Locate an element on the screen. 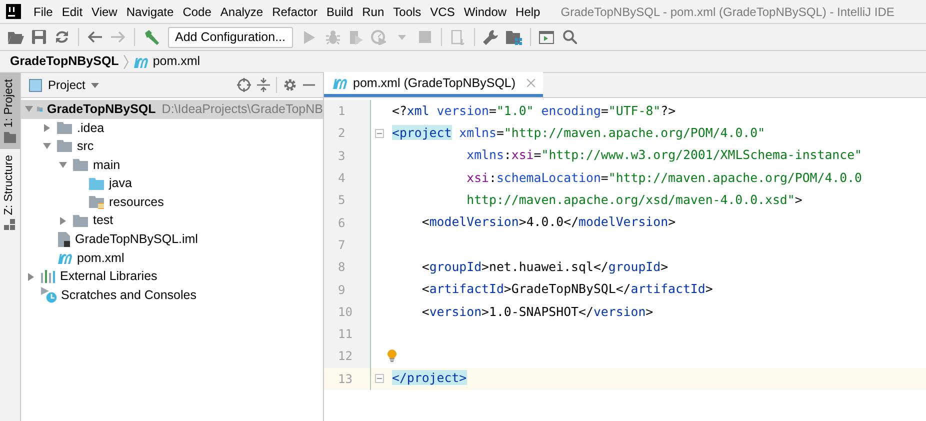 The width and height of the screenshot is (926, 421). code-line: <?xml version="1.0" encoding="UTF-8"?> is located at coordinates (534, 111).